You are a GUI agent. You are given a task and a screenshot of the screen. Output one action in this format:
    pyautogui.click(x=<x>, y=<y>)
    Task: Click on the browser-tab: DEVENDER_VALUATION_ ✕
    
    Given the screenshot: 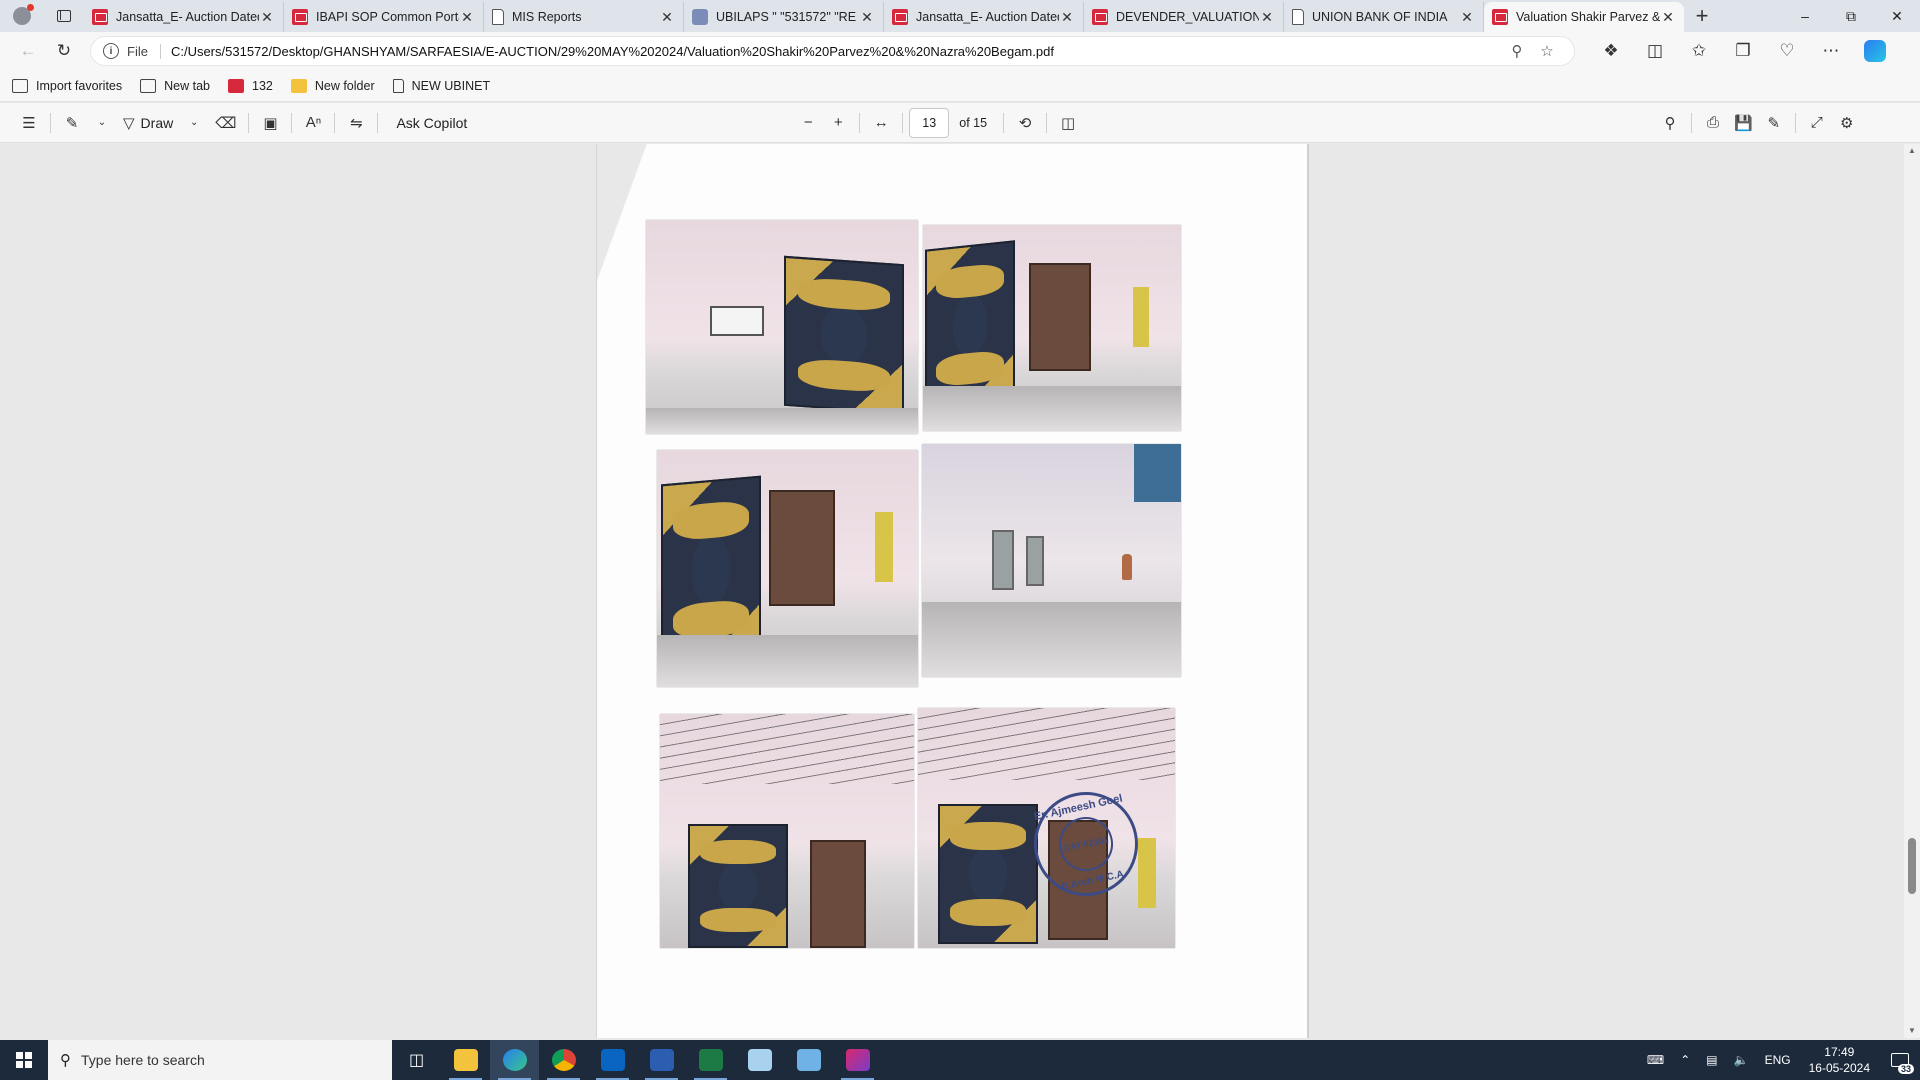 What is the action you would take?
    pyautogui.click(x=1184, y=17)
    